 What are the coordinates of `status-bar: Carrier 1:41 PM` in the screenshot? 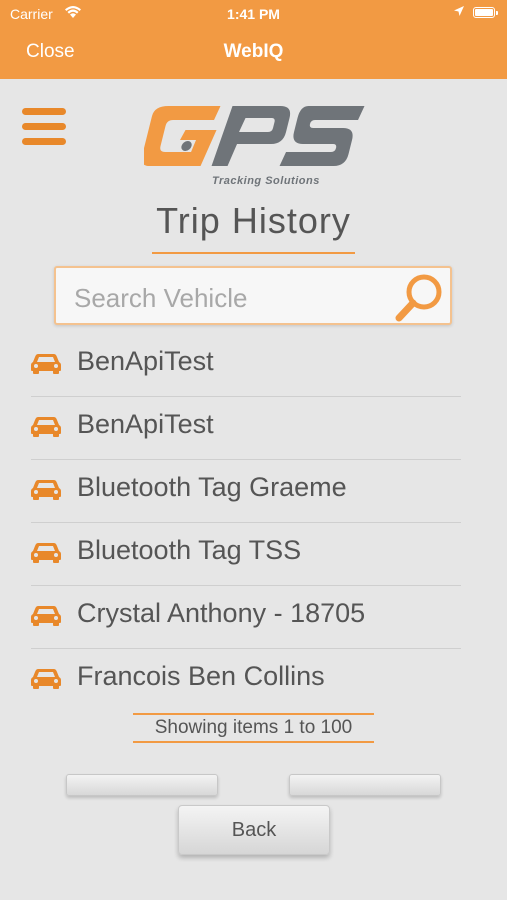 It's located at (253, 14).